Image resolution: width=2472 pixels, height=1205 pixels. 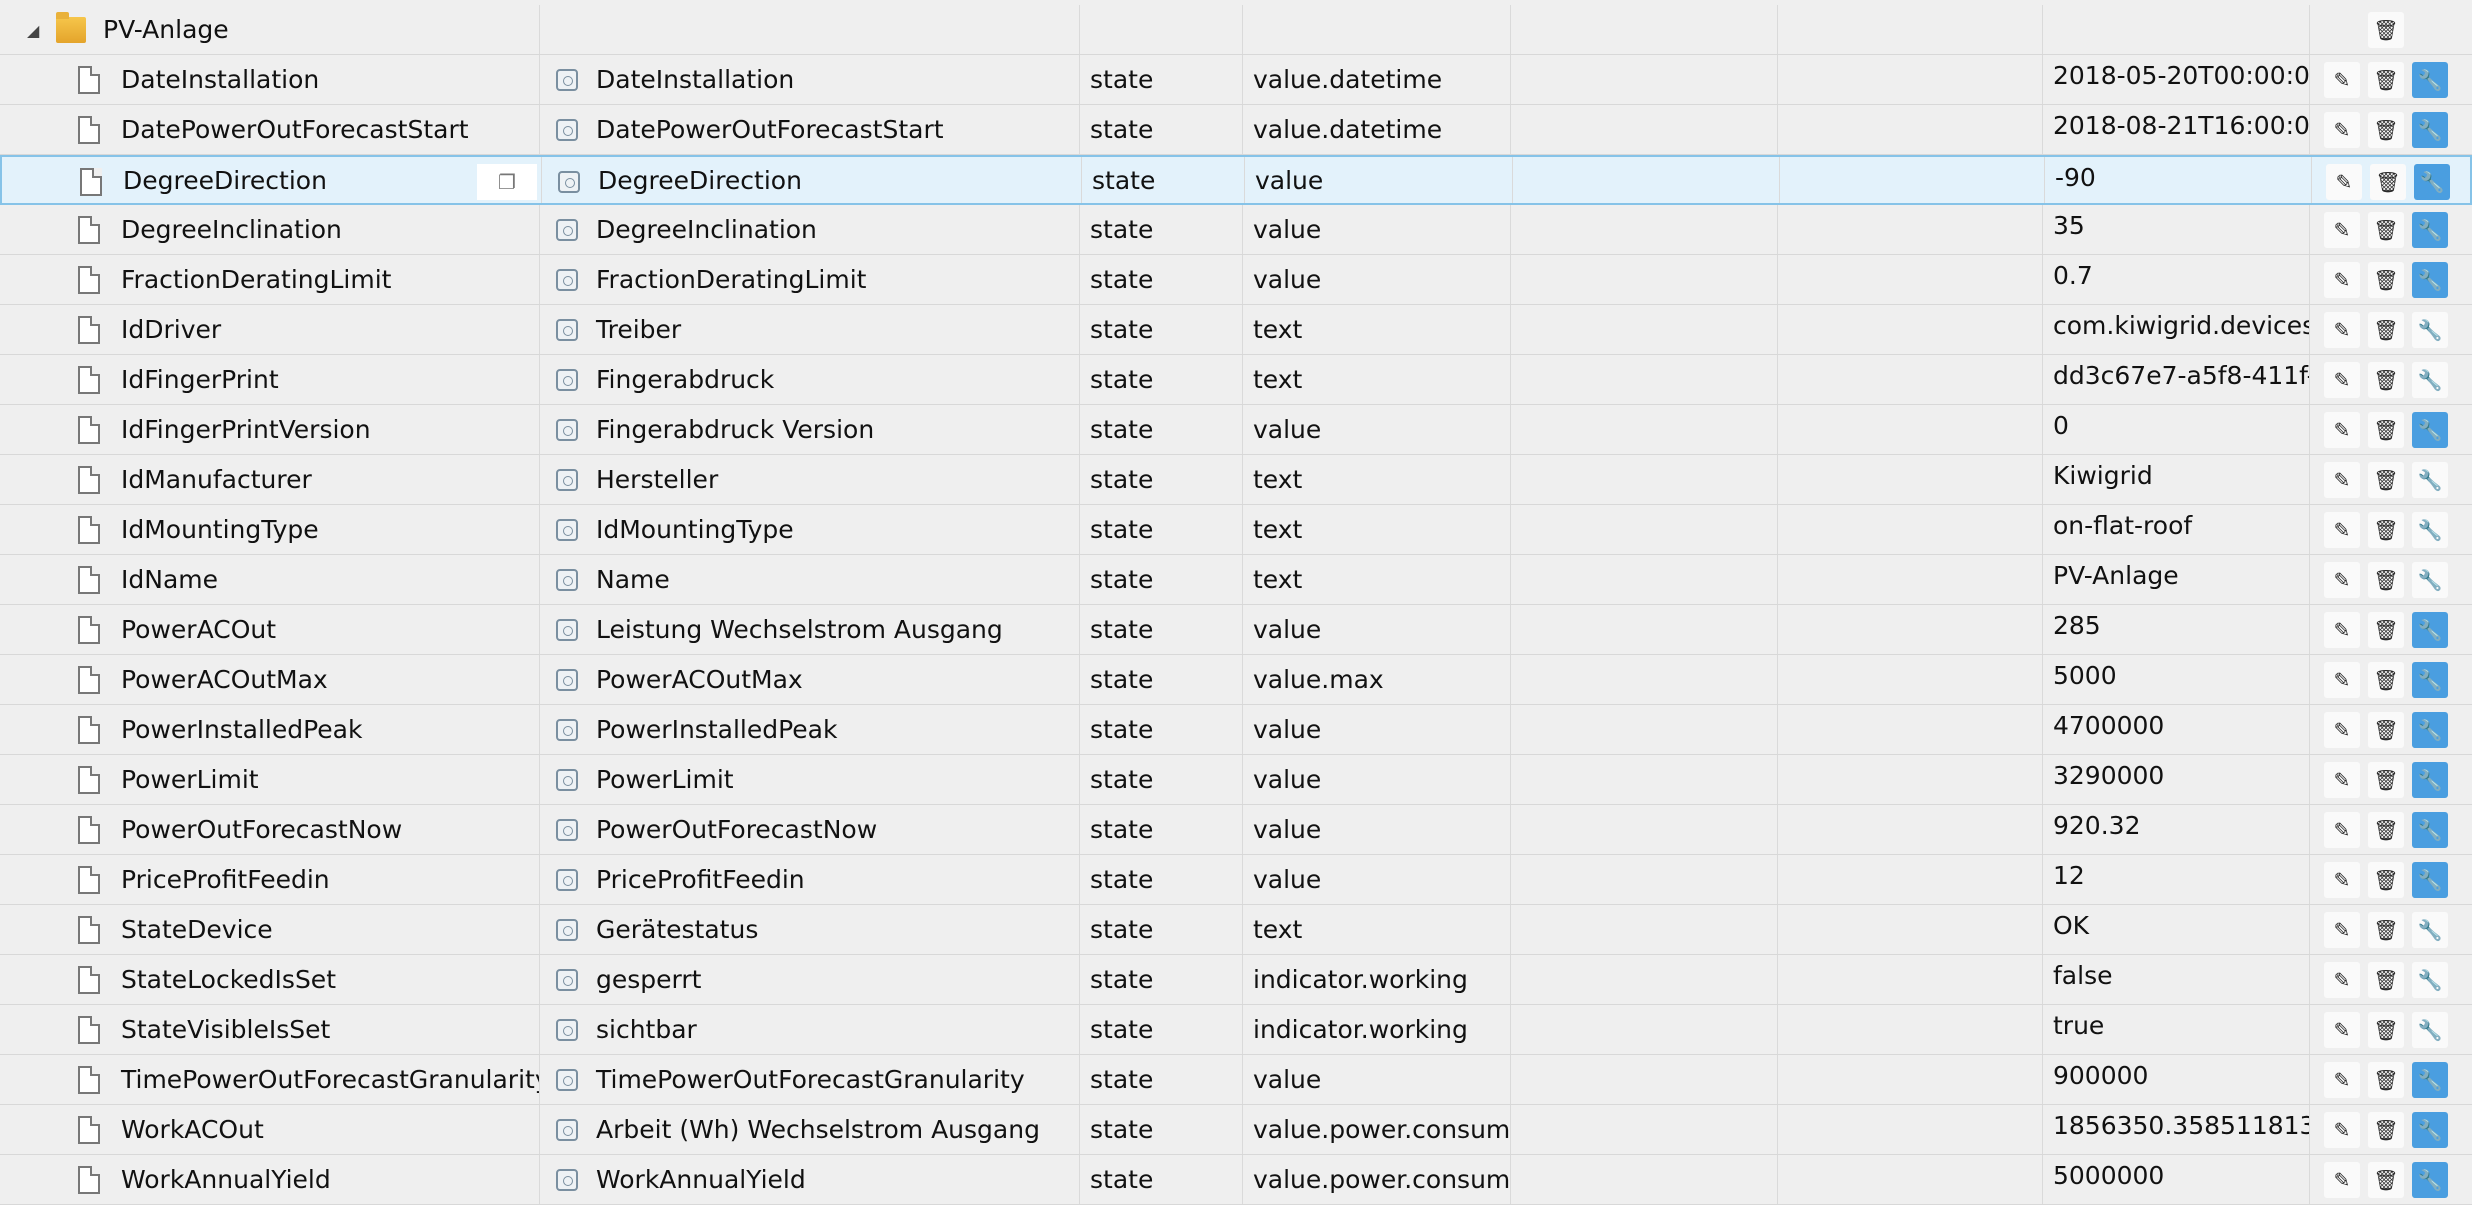 I want to click on value-cell: 3290000, so click(x=2176, y=779).